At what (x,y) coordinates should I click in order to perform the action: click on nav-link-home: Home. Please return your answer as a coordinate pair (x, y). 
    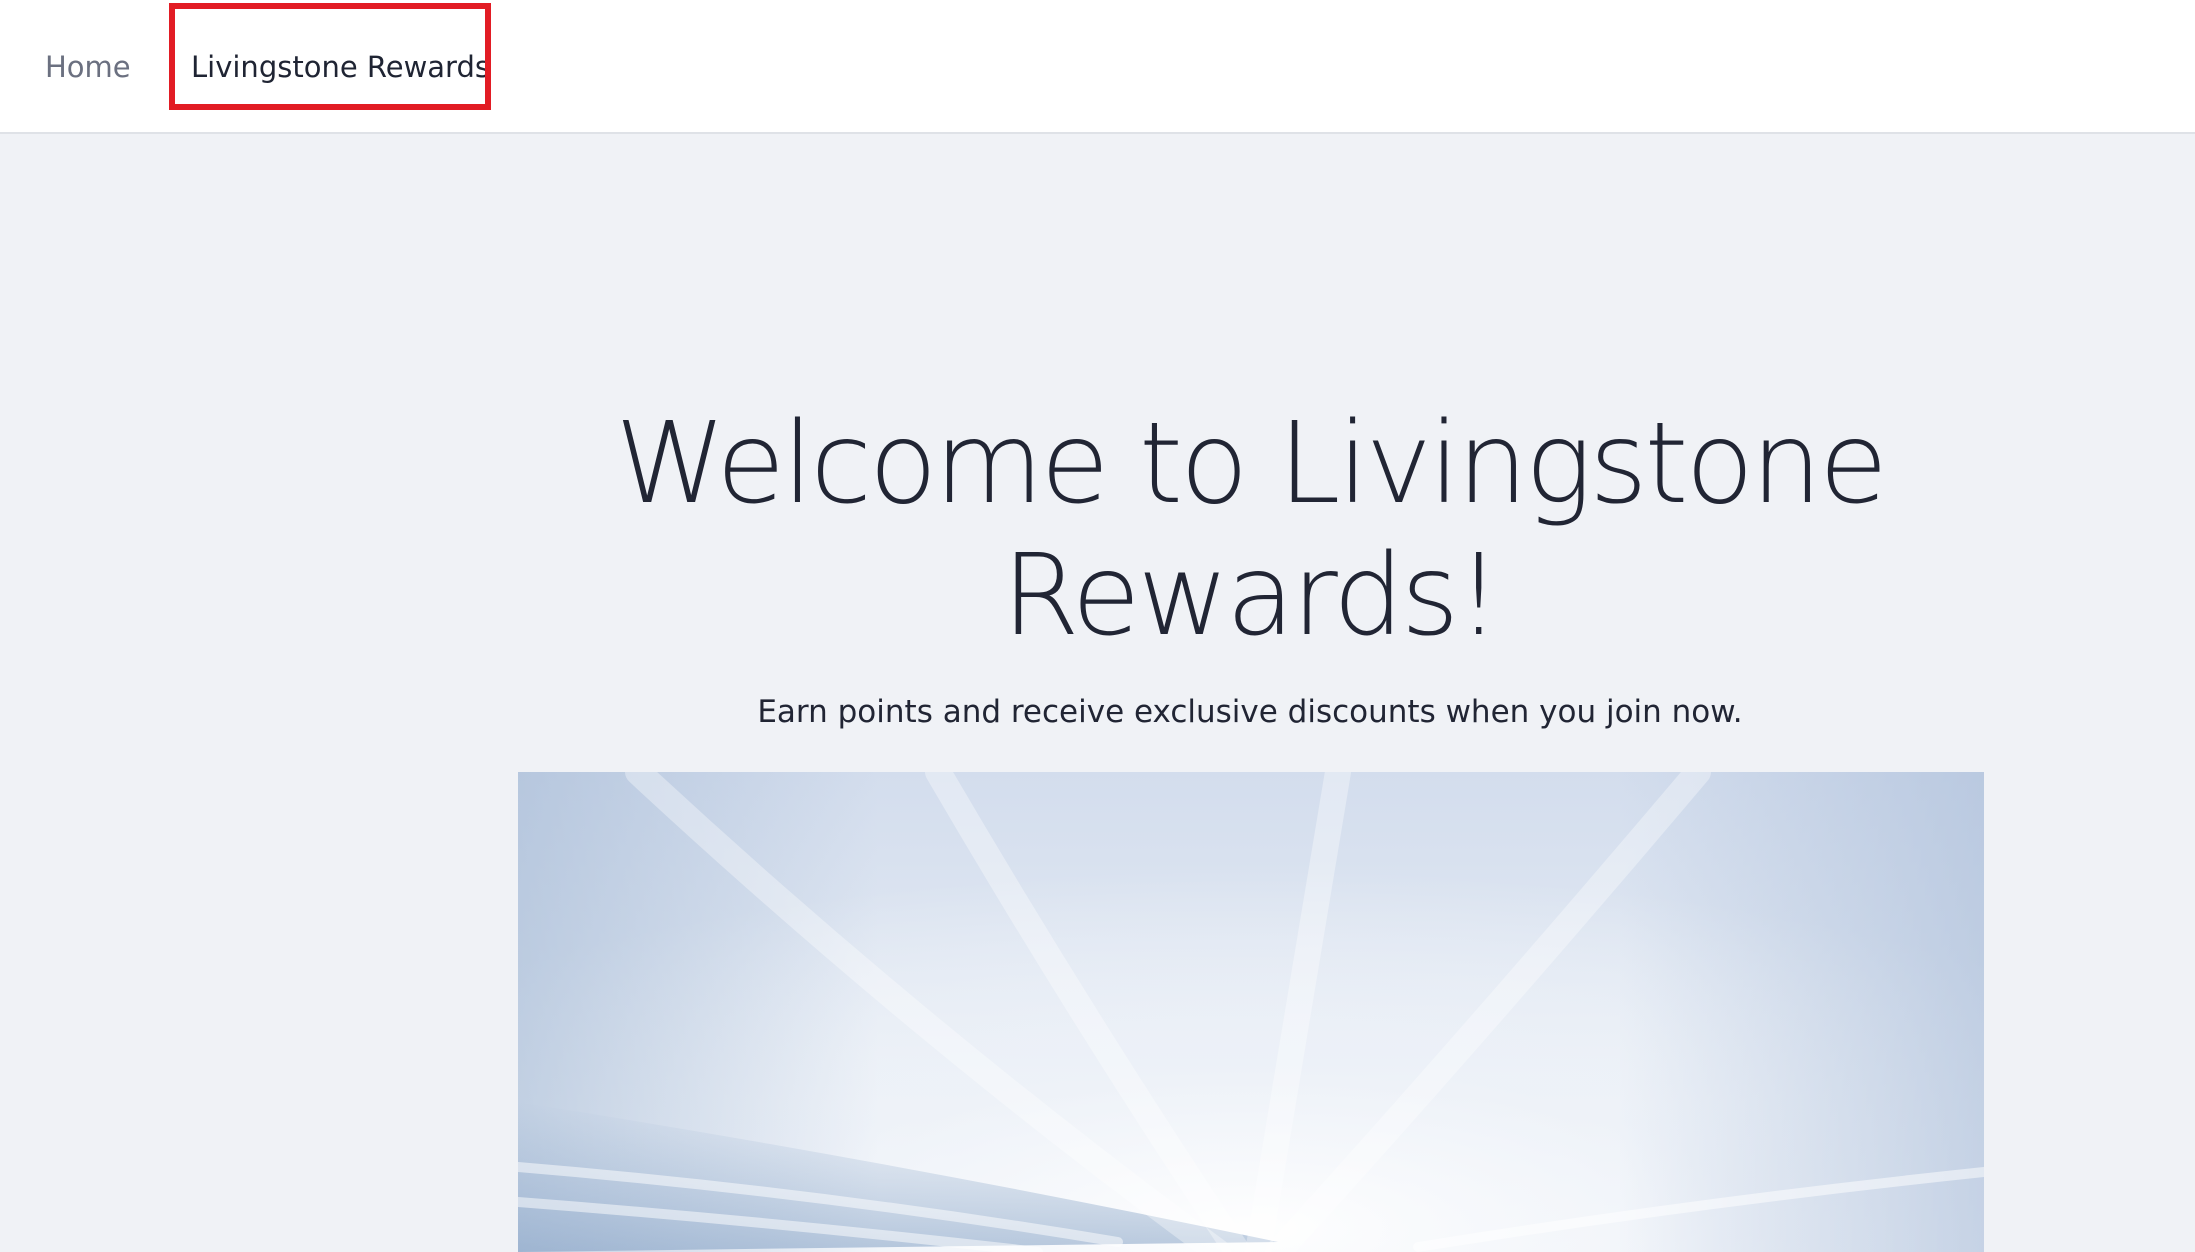
    Looking at the image, I should click on (88, 67).